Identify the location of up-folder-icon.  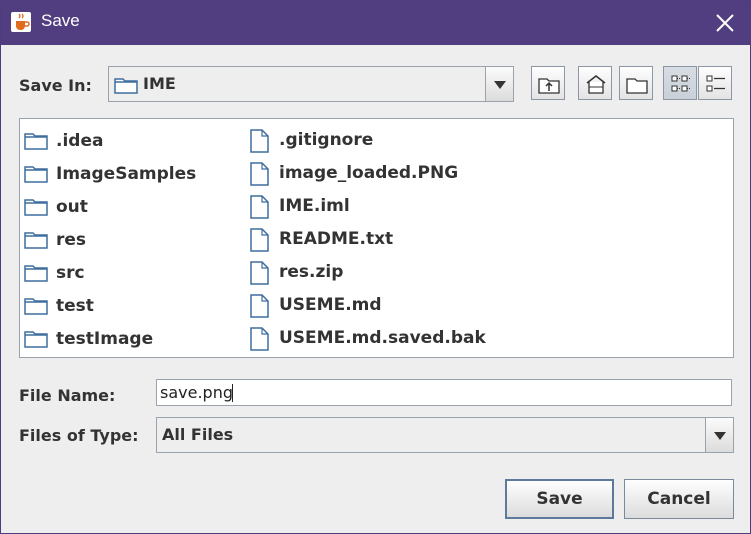
(549, 86).